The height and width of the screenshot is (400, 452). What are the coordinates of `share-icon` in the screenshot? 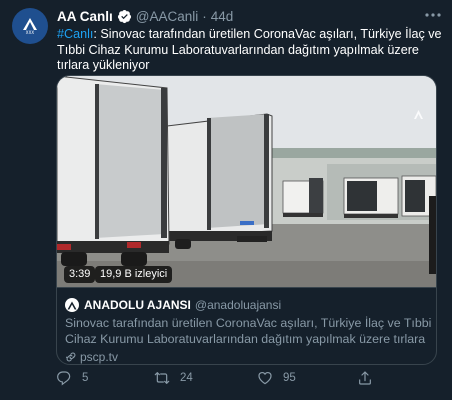 It's located at (365, 378).